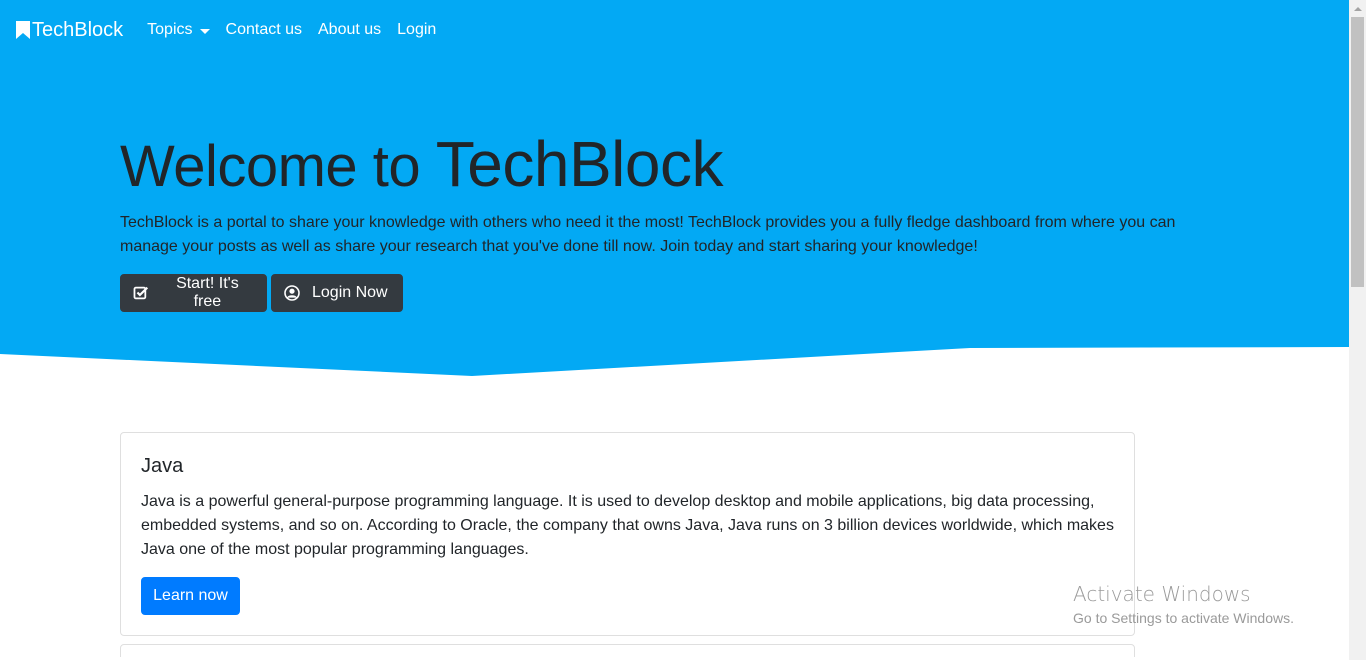 Image resolution: width=1366 pixels, height=660 pixels. I want to click on nav-contact-us: Contact us, so click(264, 30).